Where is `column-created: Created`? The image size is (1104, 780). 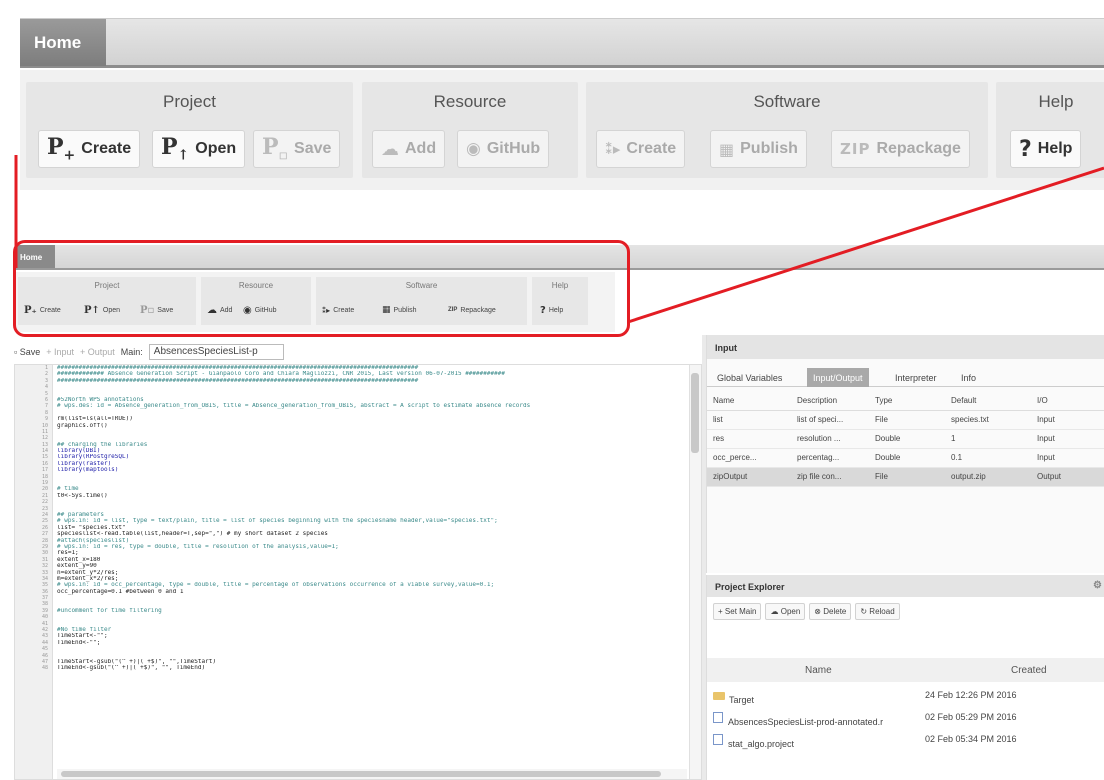 column-created: Created is located at coordinates (1029, 670).